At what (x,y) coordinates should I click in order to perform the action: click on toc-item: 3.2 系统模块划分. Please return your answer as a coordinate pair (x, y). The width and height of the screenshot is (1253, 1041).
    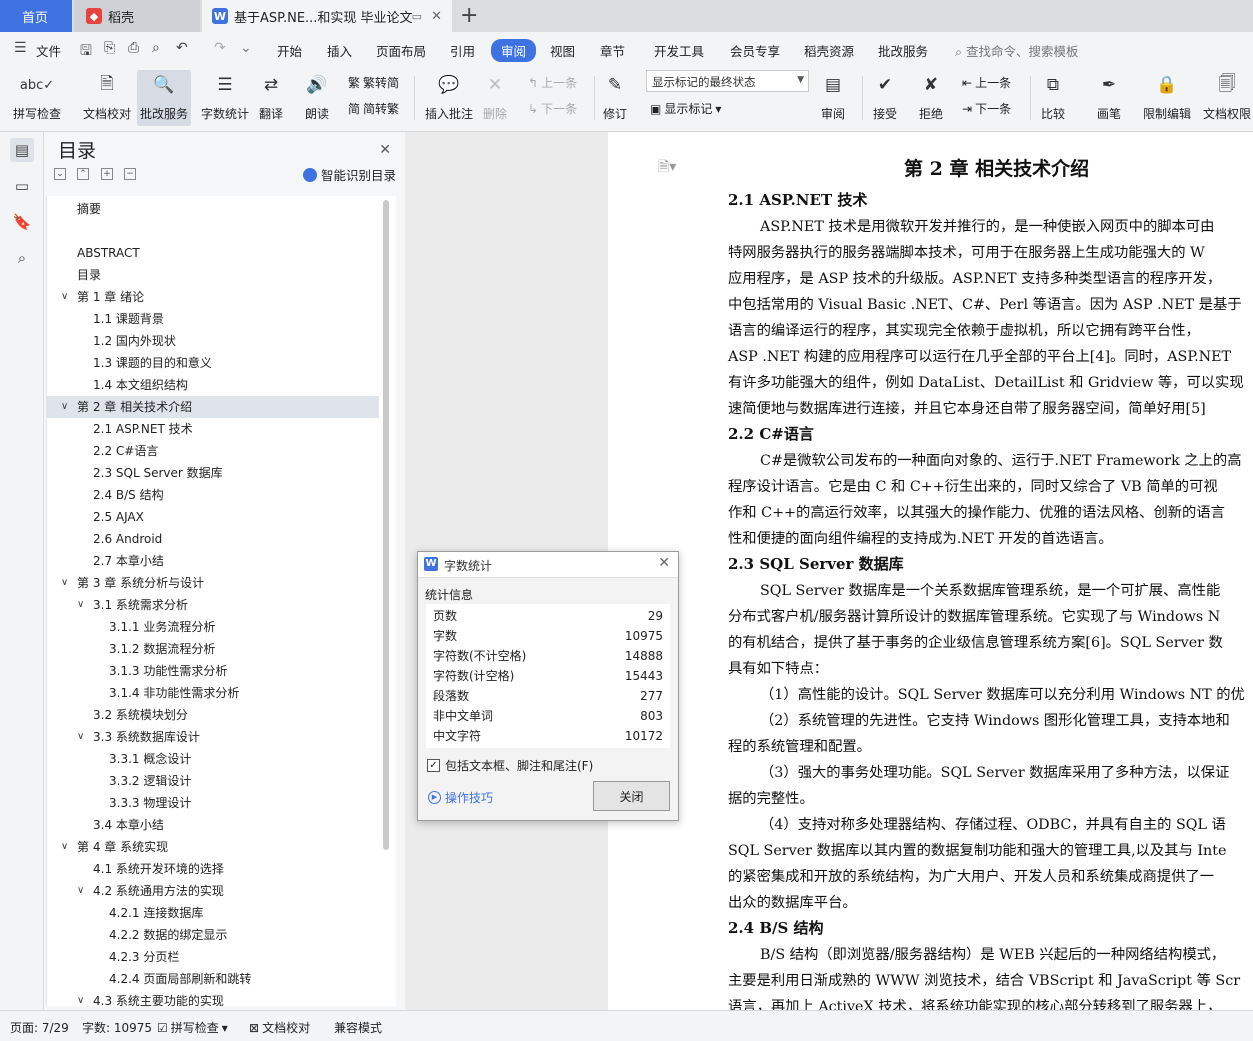
    Looking at the image, I should click on (213, 715).